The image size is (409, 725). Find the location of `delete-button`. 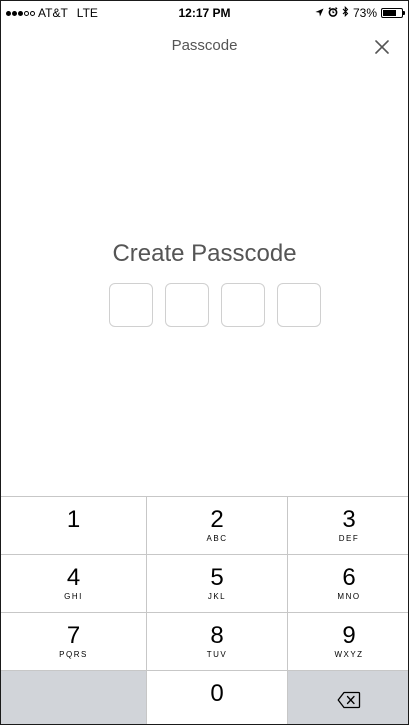

delete-button is located at coordinates (348, 697).